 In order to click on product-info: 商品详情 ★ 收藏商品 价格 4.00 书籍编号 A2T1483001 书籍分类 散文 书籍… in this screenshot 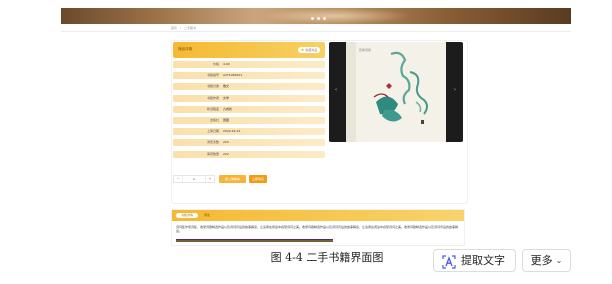, I will do `click(249, 119)`.